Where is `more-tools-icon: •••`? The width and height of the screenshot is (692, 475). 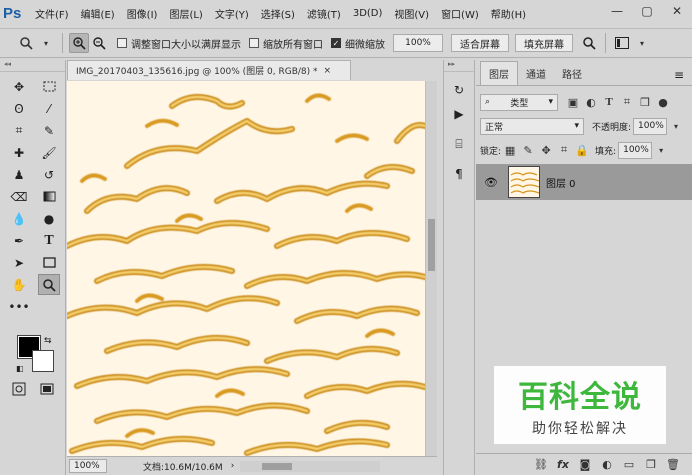 more-tools-icon: ••• is located at coordinates (19, 306).